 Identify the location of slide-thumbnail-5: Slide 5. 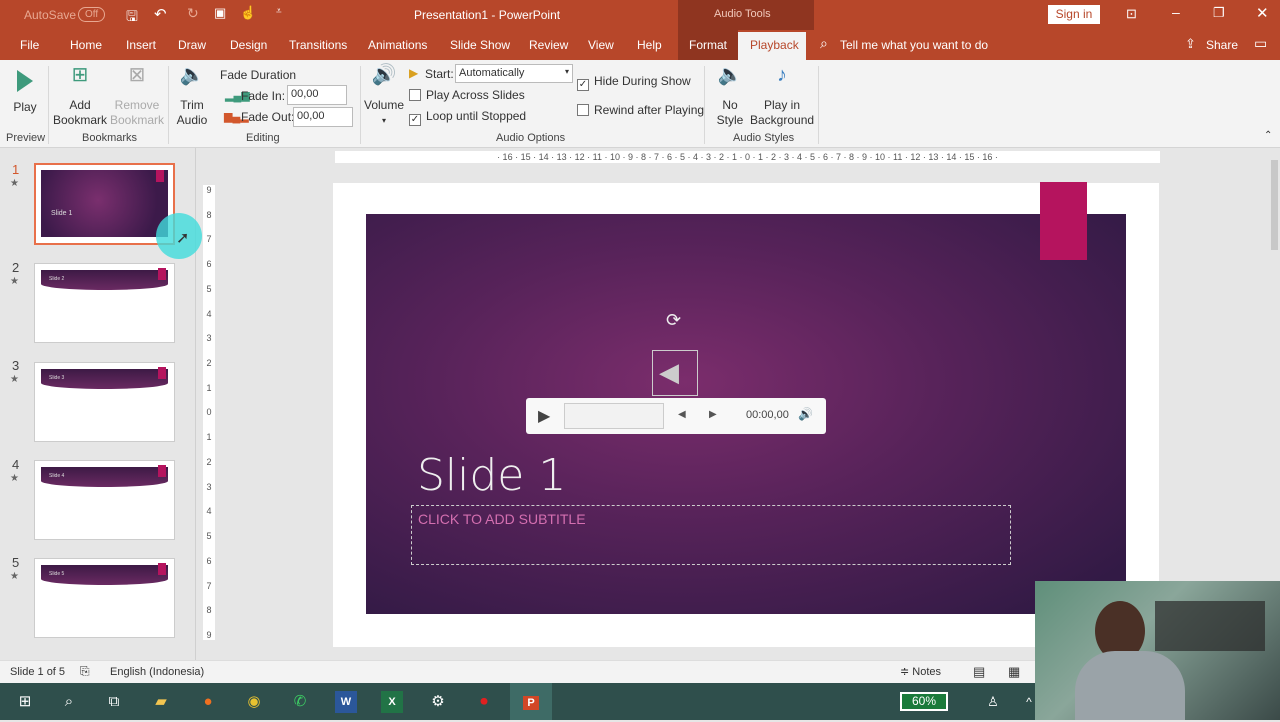
(104, 598).